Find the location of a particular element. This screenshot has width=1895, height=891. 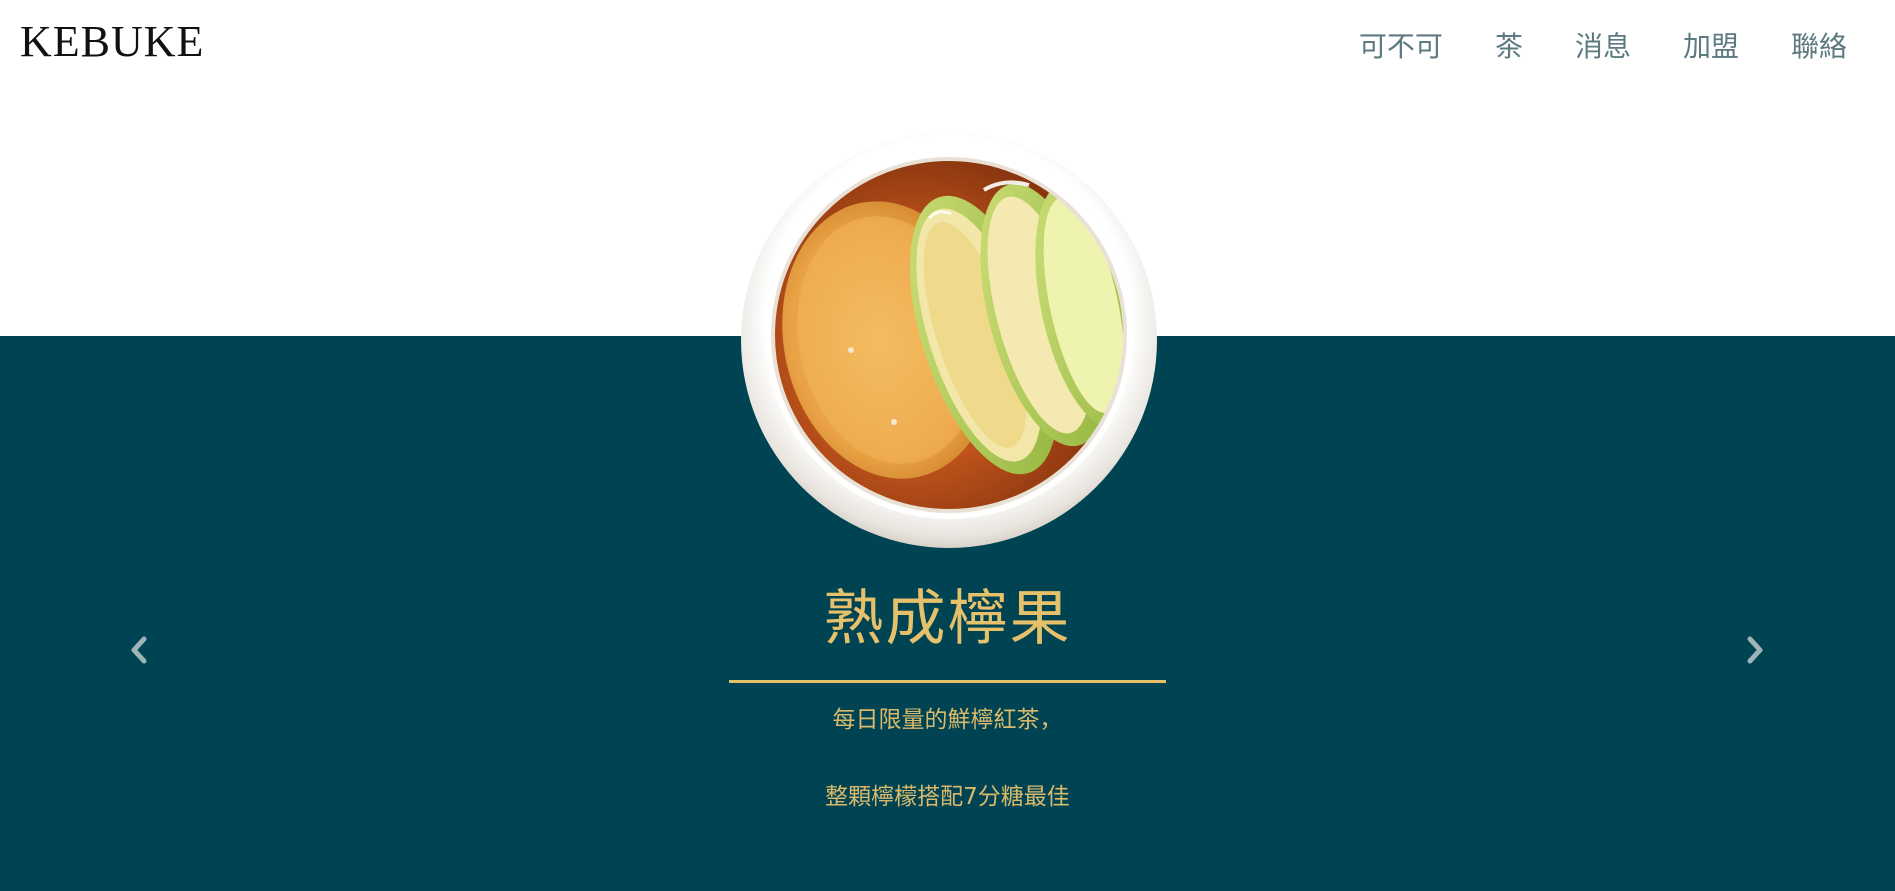

chevron-left-icon is located at coordinates (139, 650).